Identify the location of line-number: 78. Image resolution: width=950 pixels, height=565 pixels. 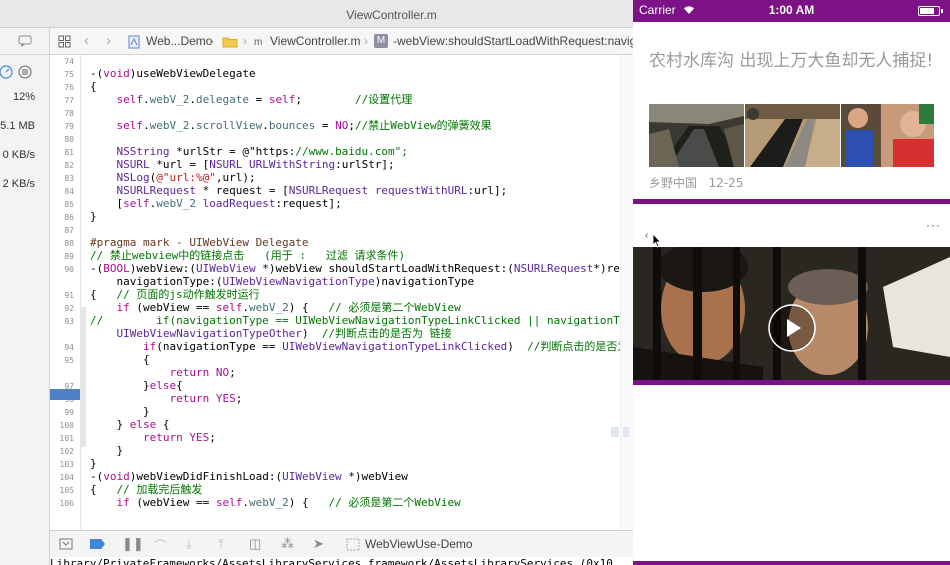
(62, 113).